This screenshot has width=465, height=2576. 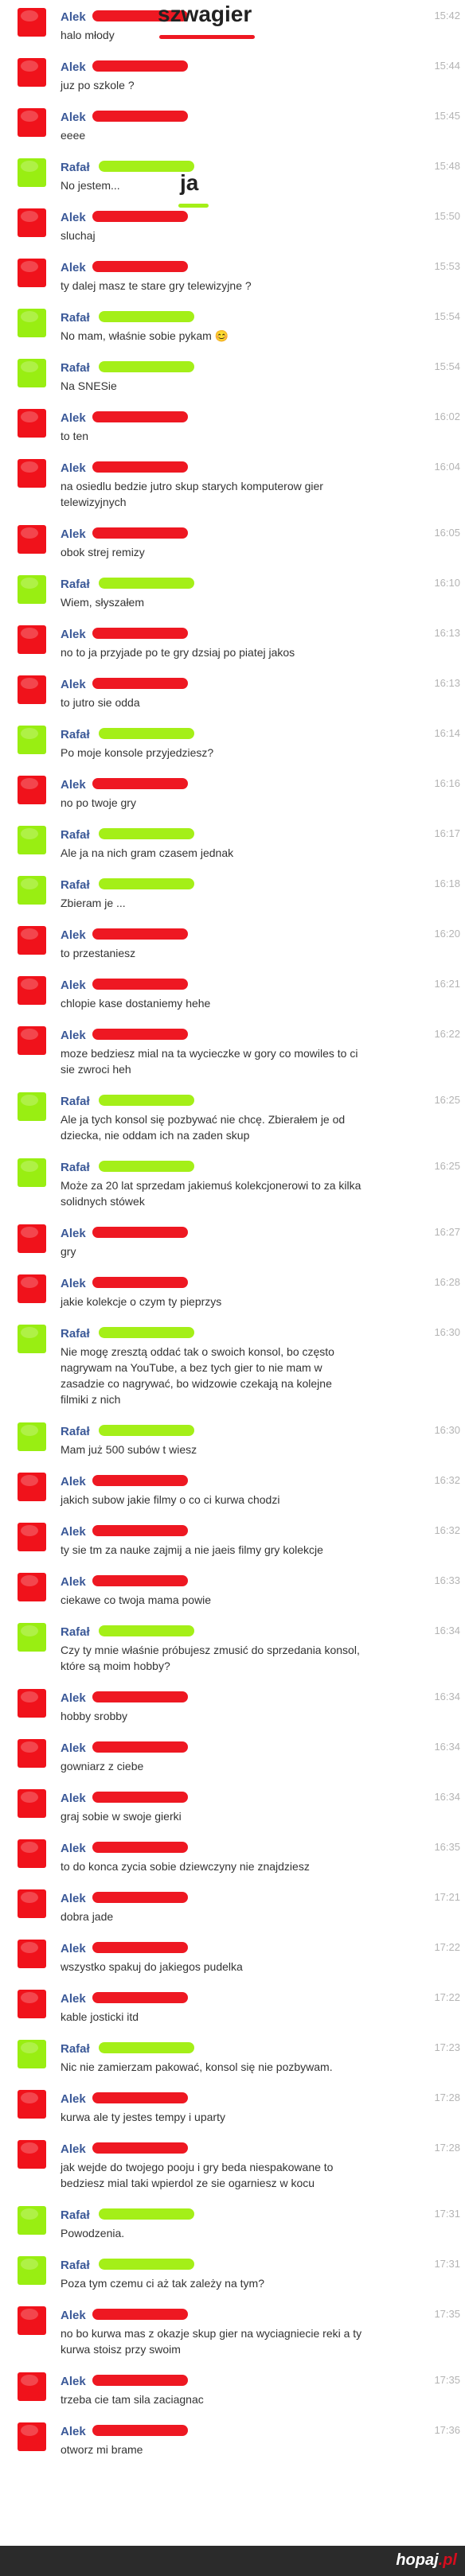 I want to click on message-timestamp: 17:21, so click(x=447, y=1897).